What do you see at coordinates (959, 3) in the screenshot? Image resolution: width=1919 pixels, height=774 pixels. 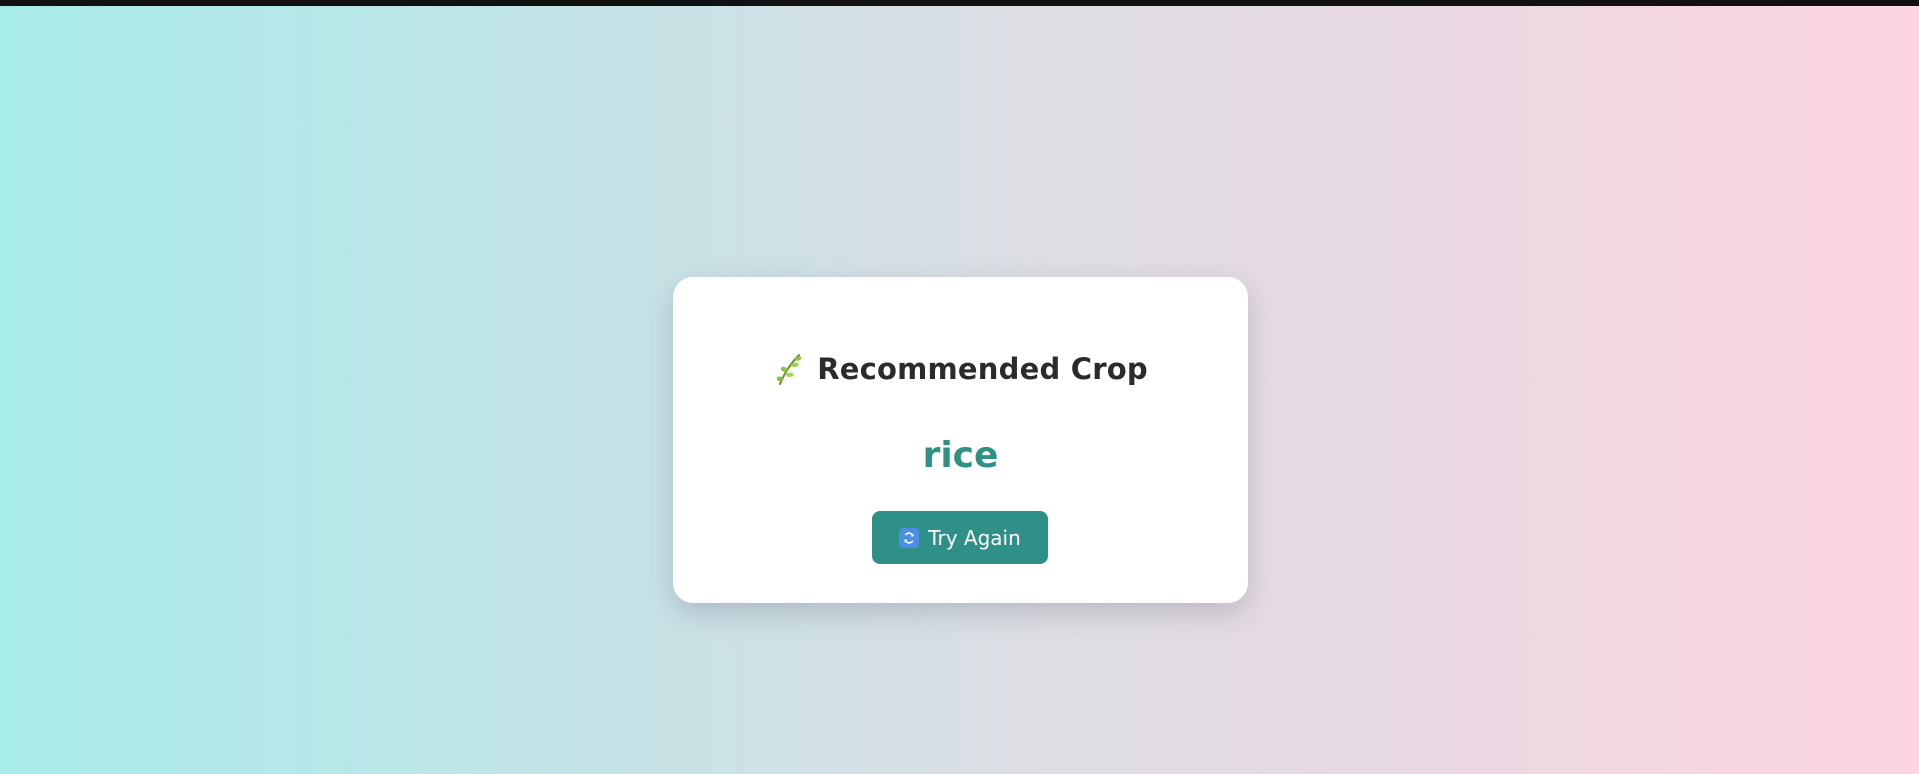 I see `top-bar` at bounding box center [959, 3].